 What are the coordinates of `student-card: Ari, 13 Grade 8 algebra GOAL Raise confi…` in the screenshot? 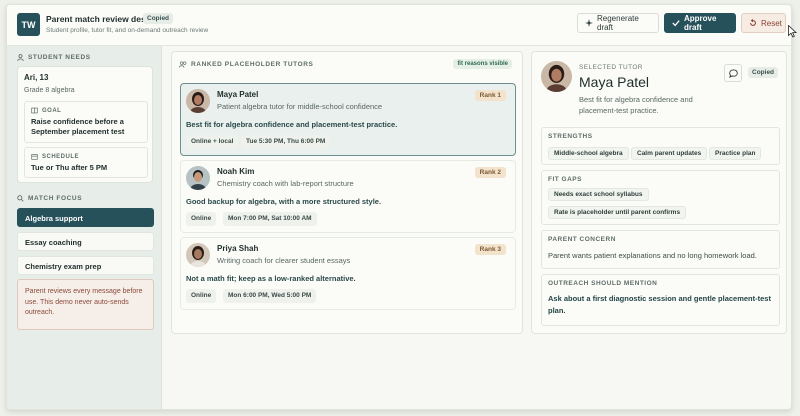 It's located at (85, 124).